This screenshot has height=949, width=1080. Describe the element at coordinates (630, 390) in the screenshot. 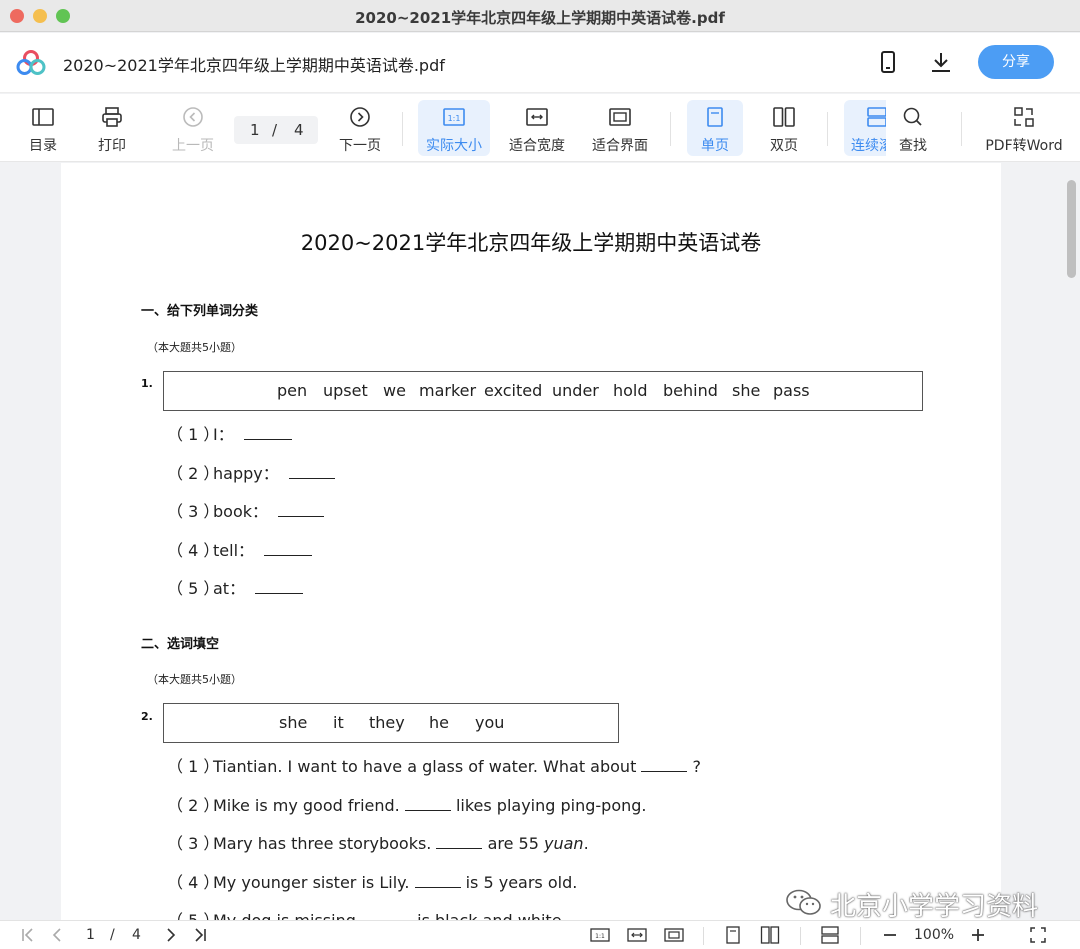

I see `word: hold` at that location.